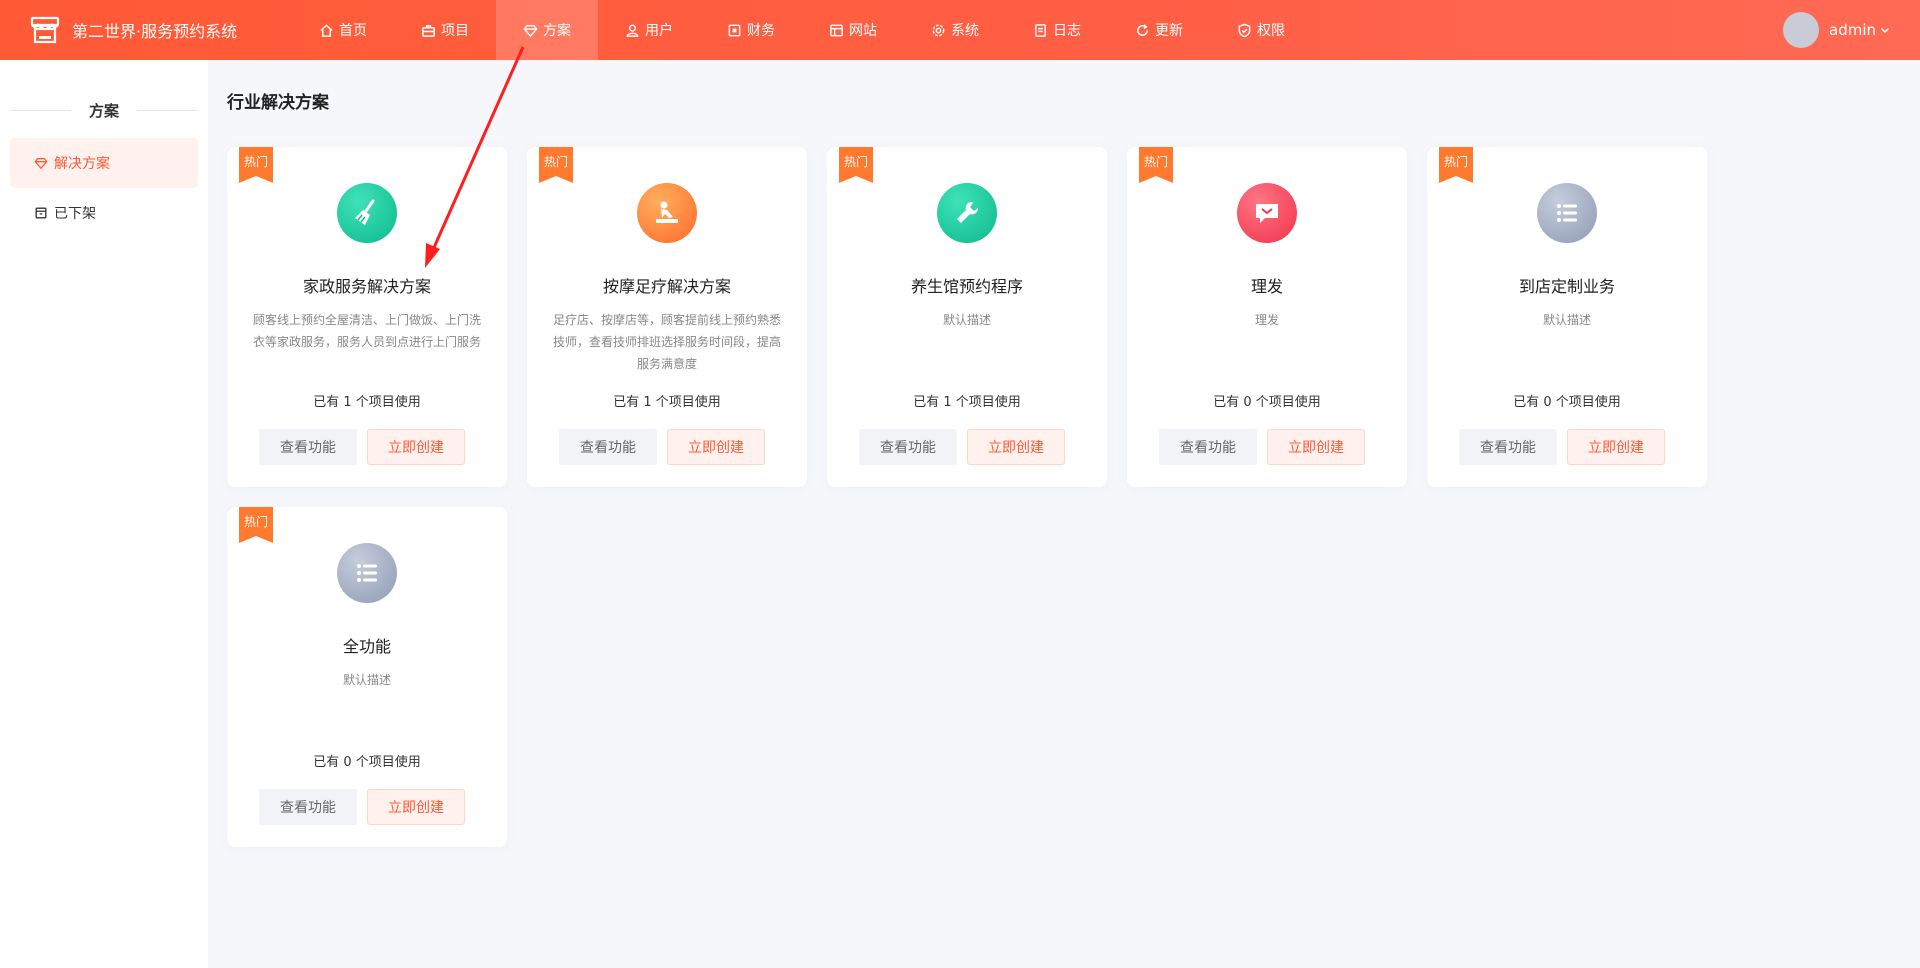  I want to click on massage-icon, so click(667, 213).